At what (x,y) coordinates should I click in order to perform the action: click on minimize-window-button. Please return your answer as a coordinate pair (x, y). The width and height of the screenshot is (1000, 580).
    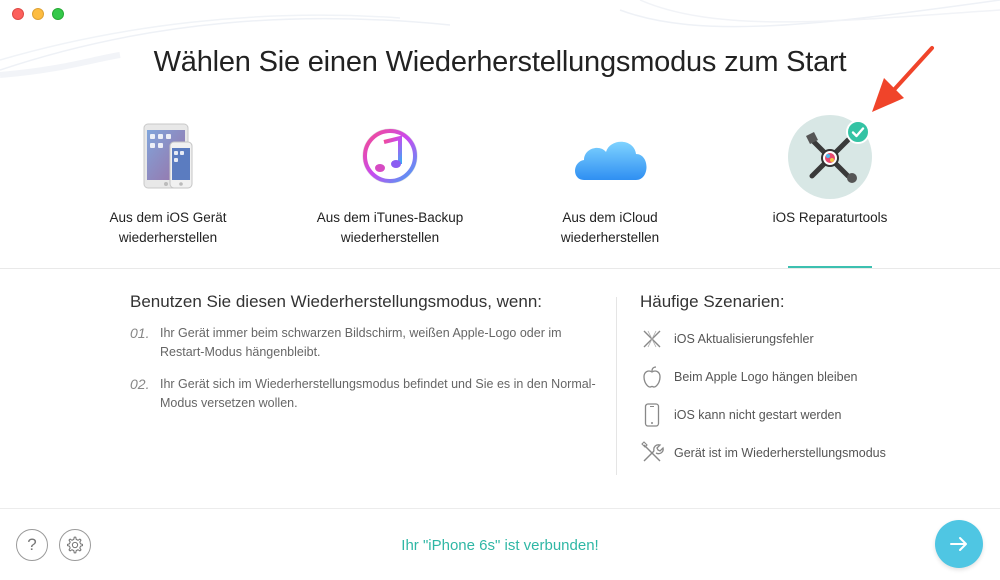
    Looking at the image, I should click on (38, 14).